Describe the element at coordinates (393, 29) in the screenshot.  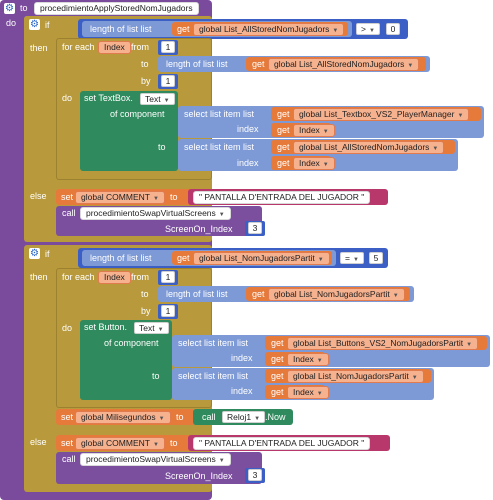
I see `number-input: 0` at that location.